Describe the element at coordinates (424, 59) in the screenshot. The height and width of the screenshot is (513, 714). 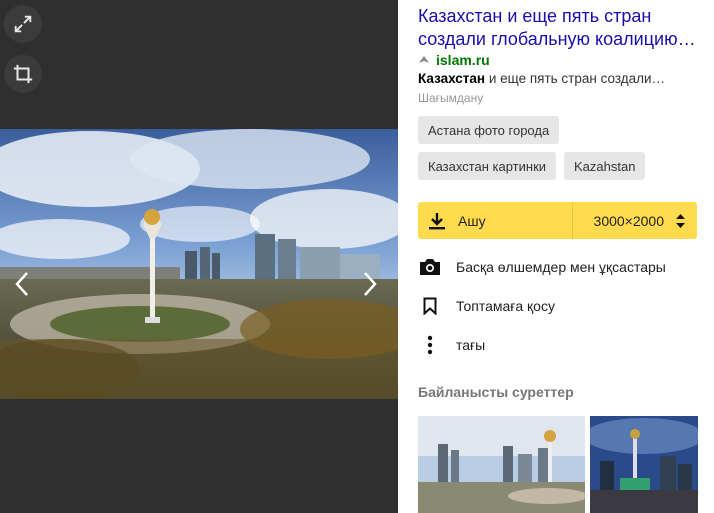
I see `site-favicon-icon` at that location.